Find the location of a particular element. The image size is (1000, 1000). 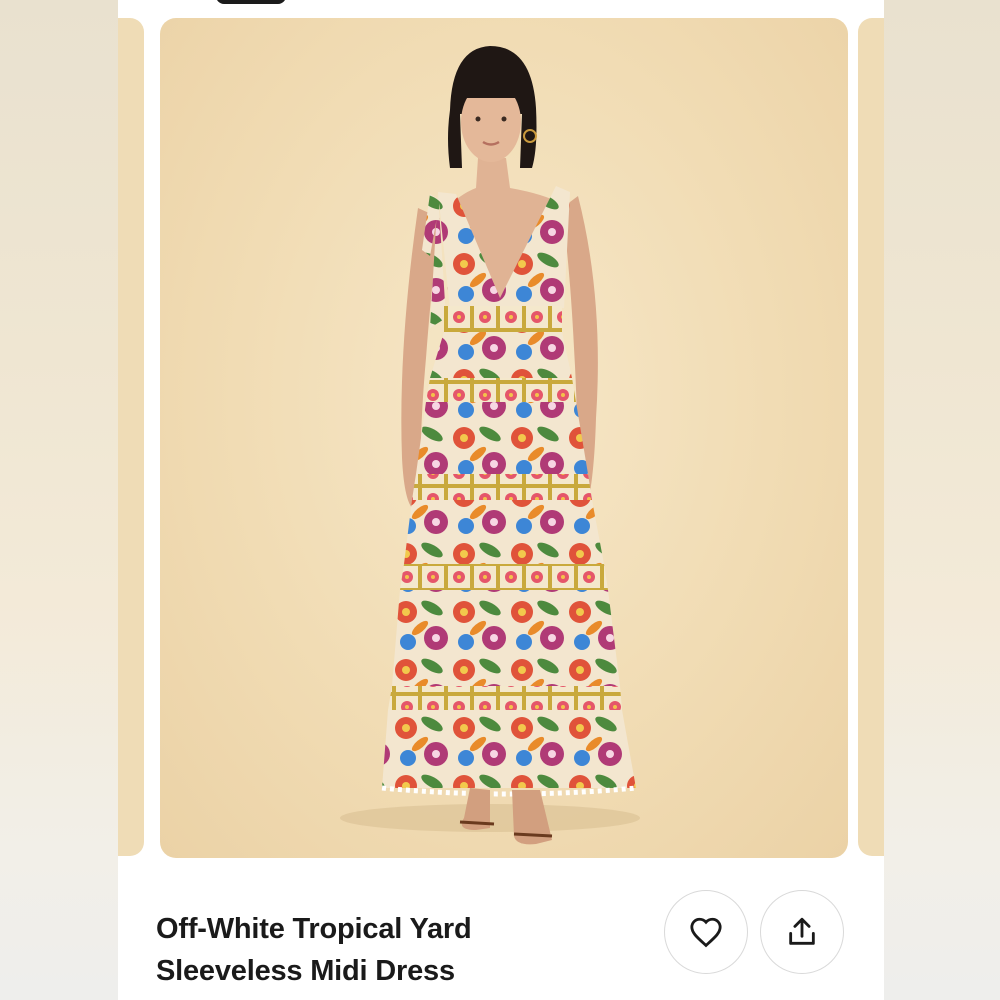

like-button is located at coordinates (706, 932).